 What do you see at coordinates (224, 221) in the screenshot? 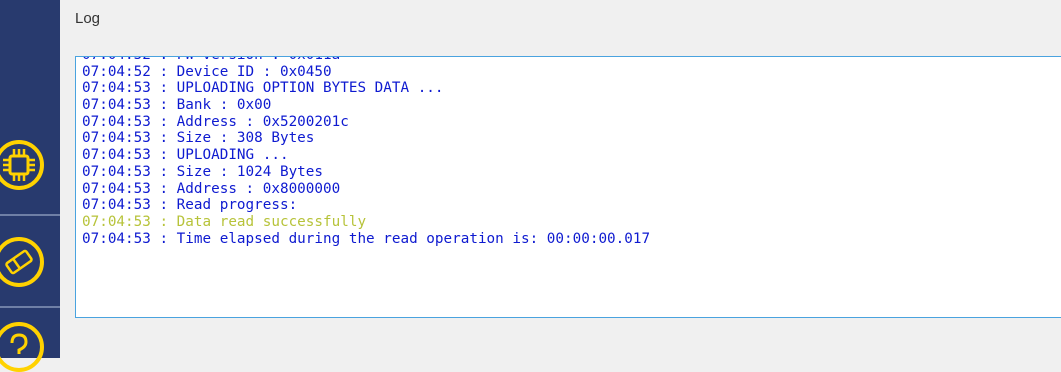
I see `log-line: 07:04:53 : Data read successfully` at bounding box center [224, 221].